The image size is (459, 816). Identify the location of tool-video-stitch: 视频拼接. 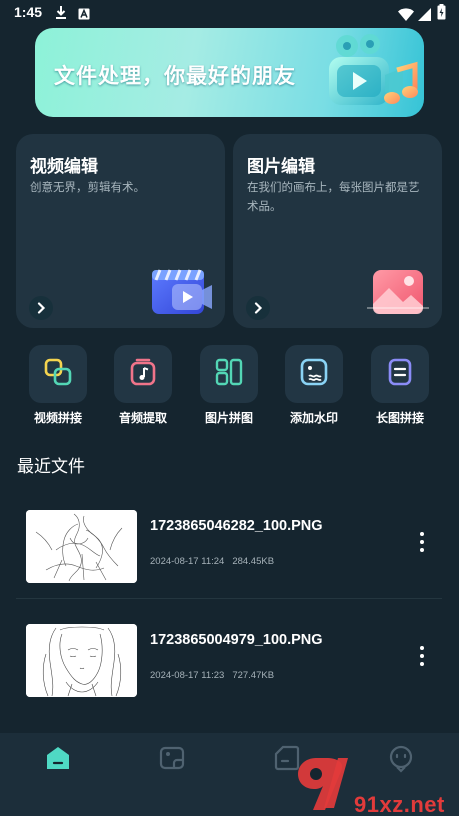
(58, 387).